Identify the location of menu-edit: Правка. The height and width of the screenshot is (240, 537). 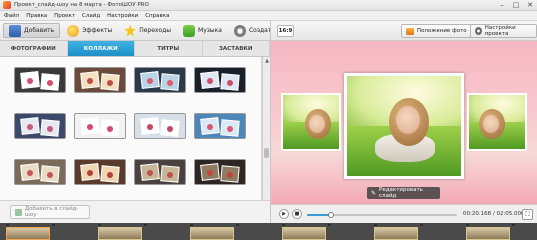
(36, 16).